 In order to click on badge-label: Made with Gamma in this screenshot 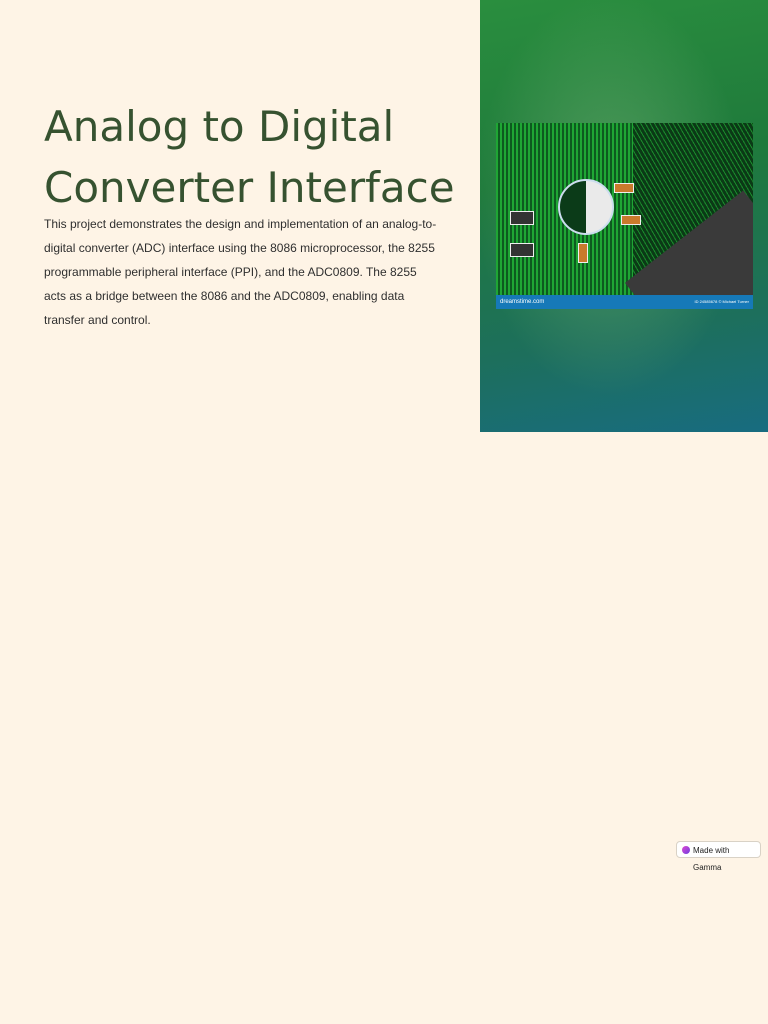, I will do `click(711, 859)`.